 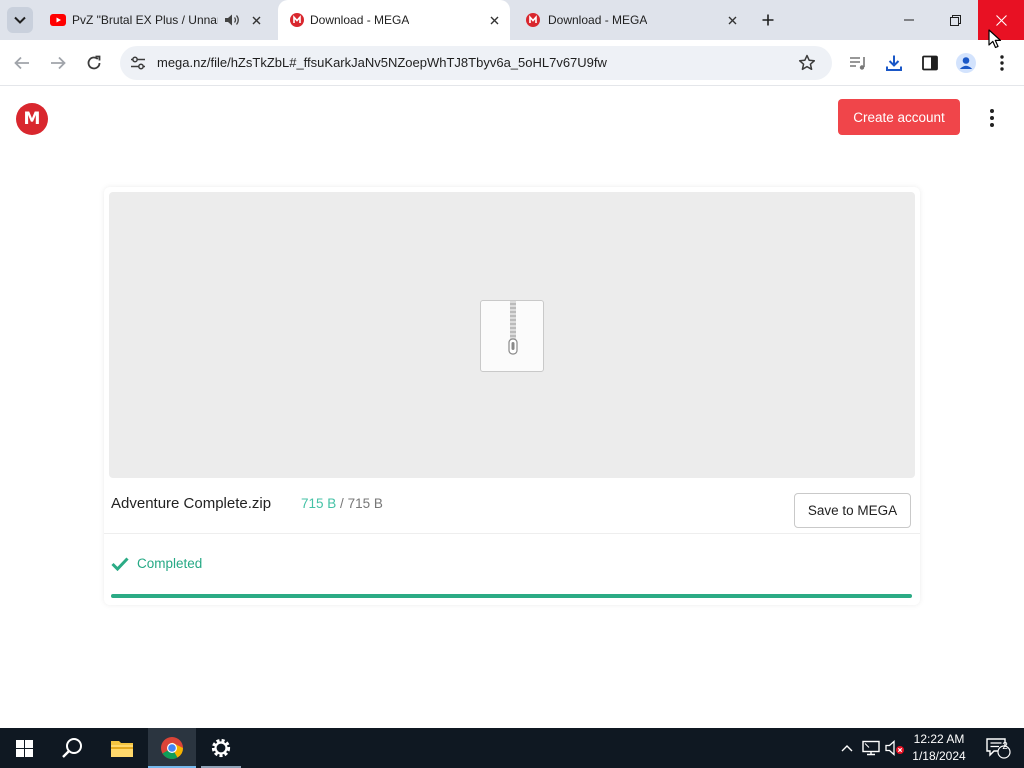 I want to click on windows-taskbar: 12:22 AM 1/18/2024 2, so click(x=512, y=748).